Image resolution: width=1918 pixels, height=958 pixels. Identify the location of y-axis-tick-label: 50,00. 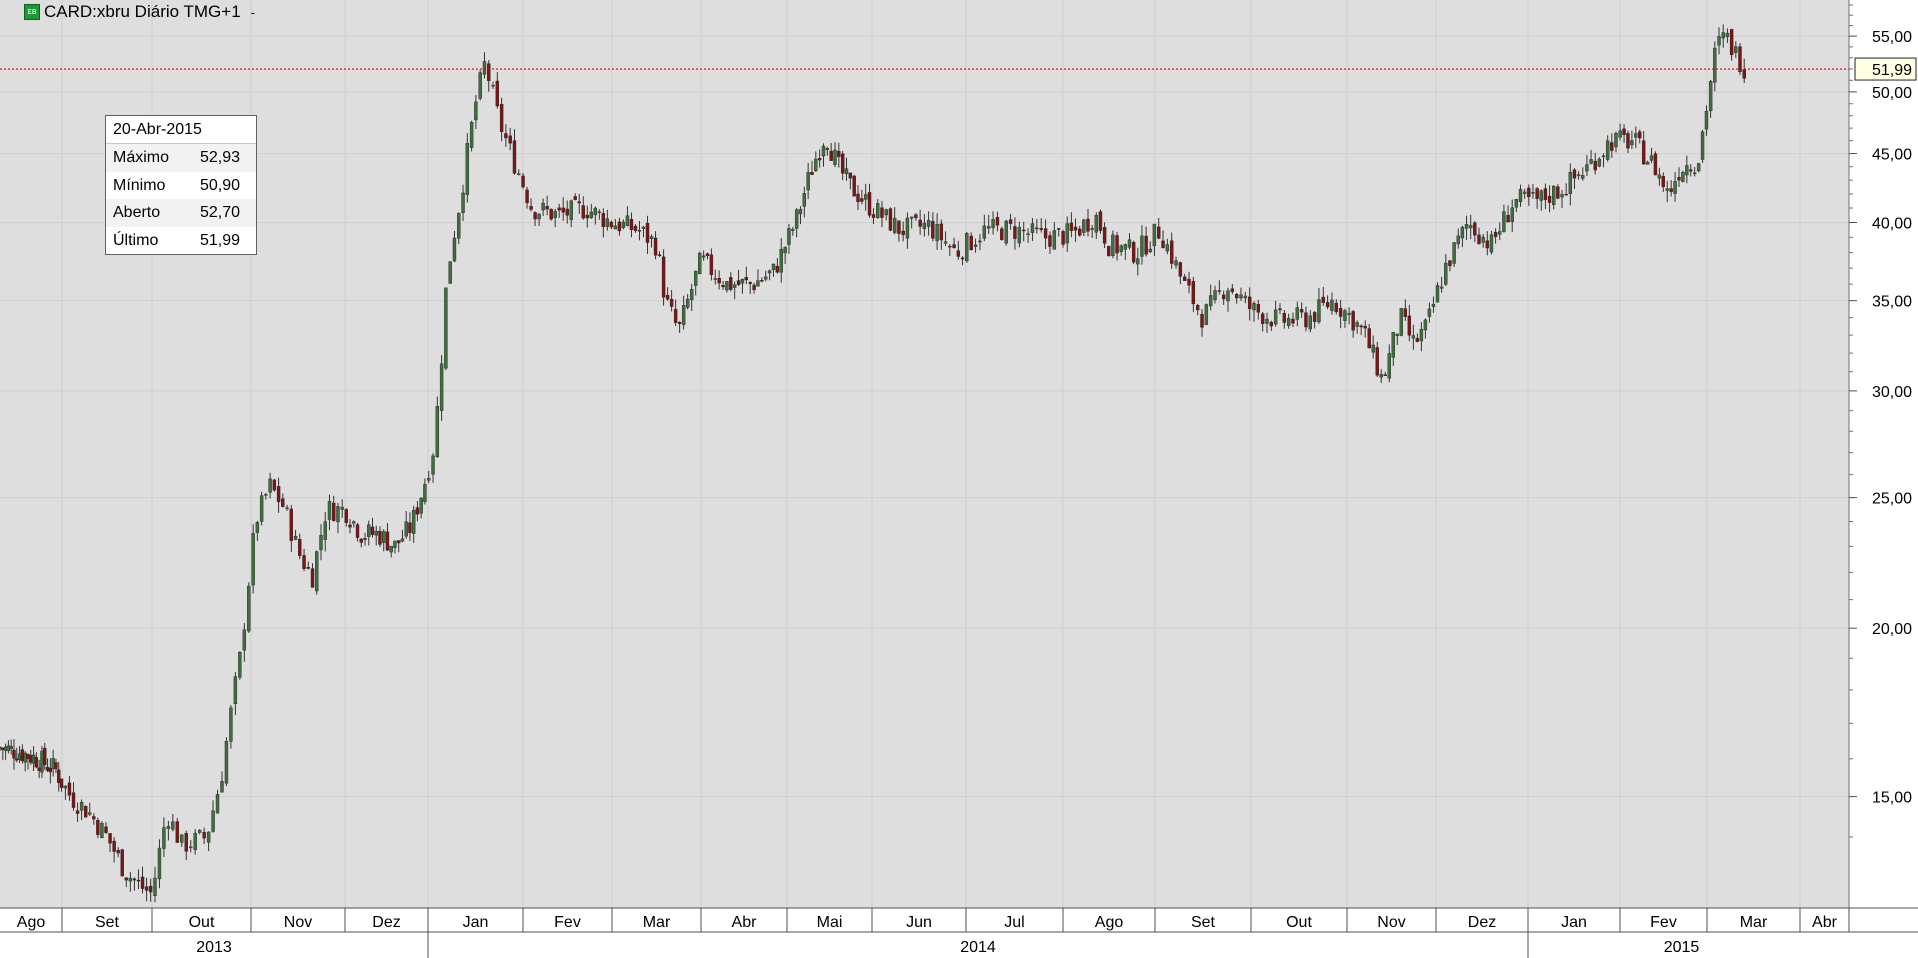
(1892, 93).